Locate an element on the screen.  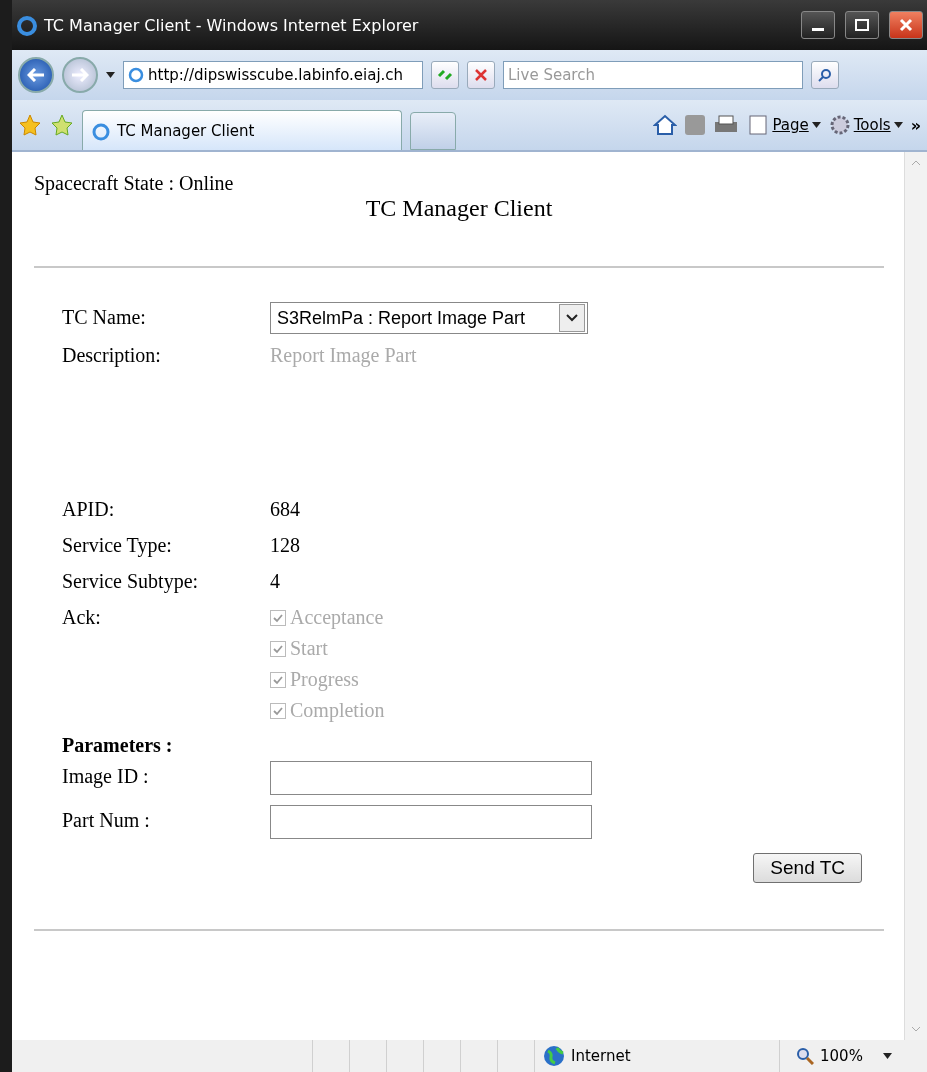
field-label: Image ID : is located at coordinates (106, 777).